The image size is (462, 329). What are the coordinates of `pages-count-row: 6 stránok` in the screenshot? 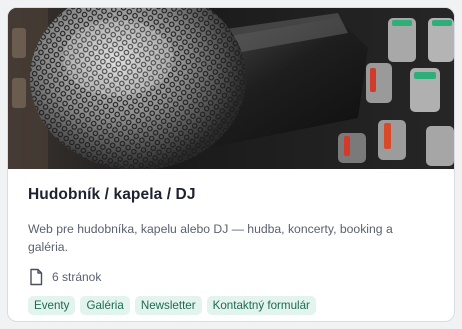 It's located at (232, 277).